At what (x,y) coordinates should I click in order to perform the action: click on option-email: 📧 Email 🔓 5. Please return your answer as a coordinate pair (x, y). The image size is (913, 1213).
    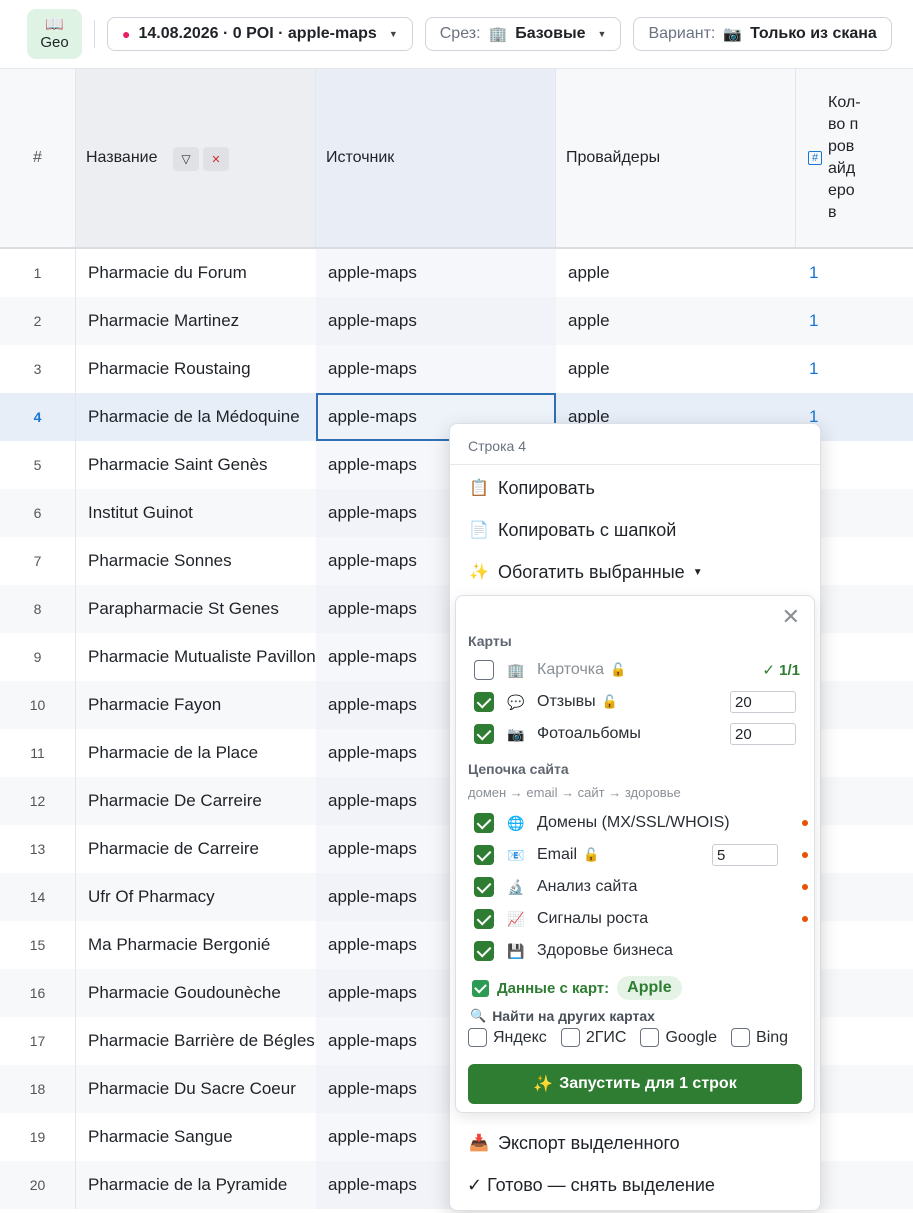
    Looking at the image, I should click on (641, 855).